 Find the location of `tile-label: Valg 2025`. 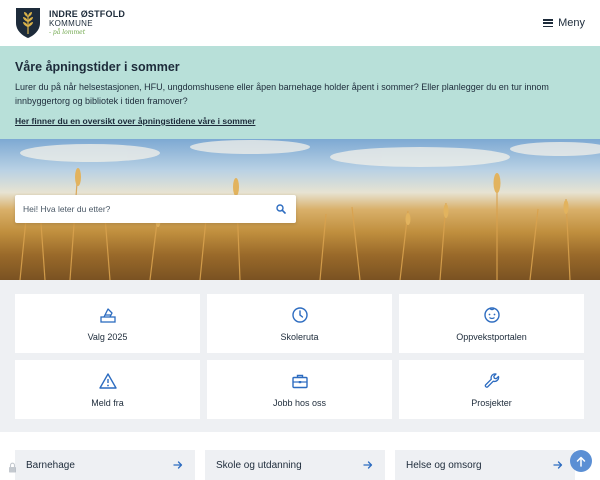

tile-label: Valg 2025 is located at coordinates (107, 336).